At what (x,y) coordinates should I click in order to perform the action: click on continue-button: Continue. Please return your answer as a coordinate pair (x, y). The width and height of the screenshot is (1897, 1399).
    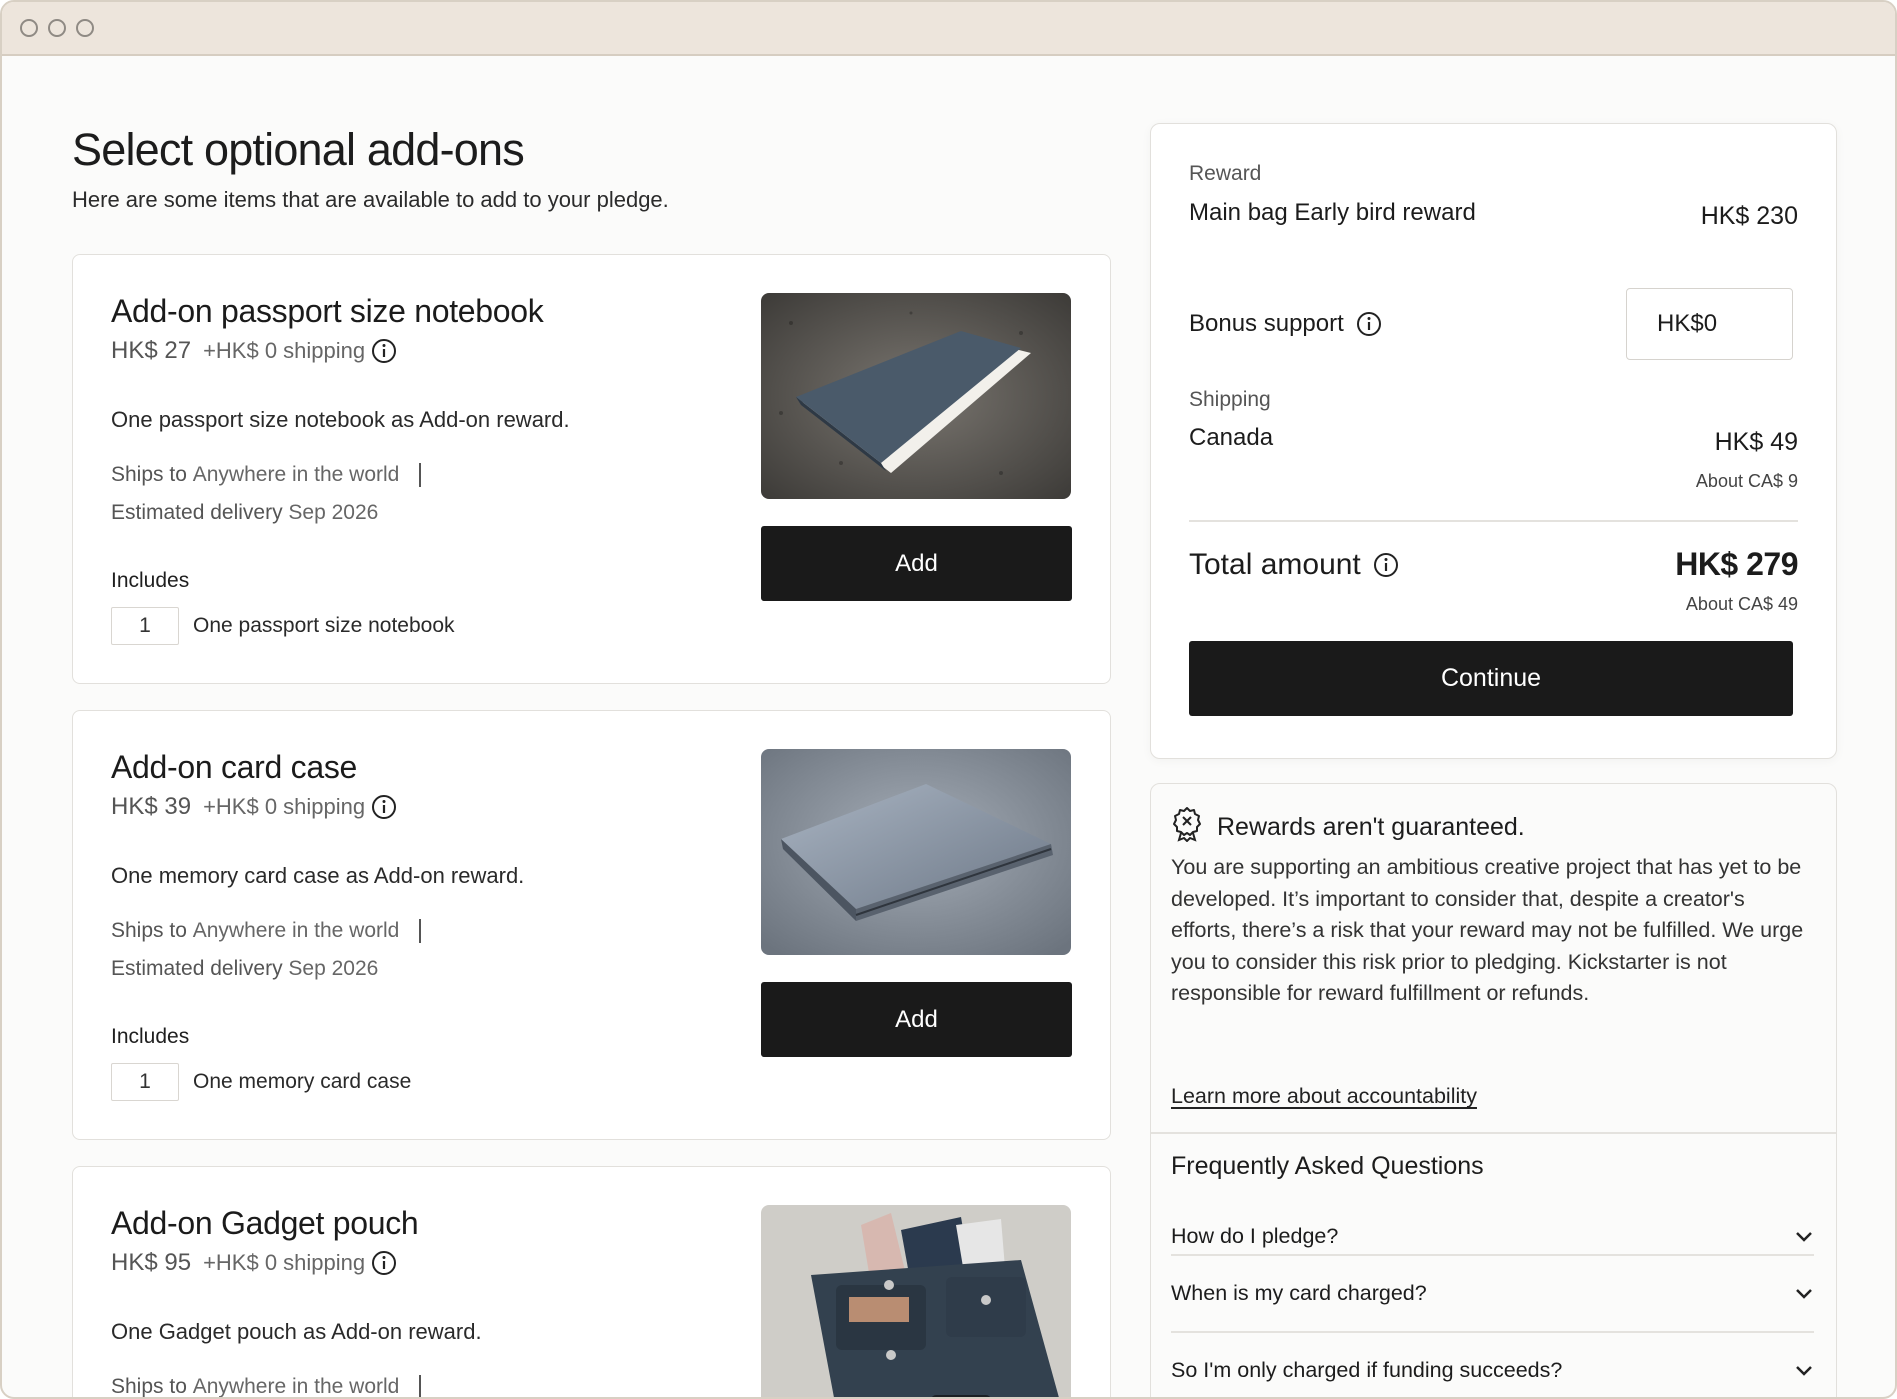
    Looking at the image, I should click on (1491, 678).